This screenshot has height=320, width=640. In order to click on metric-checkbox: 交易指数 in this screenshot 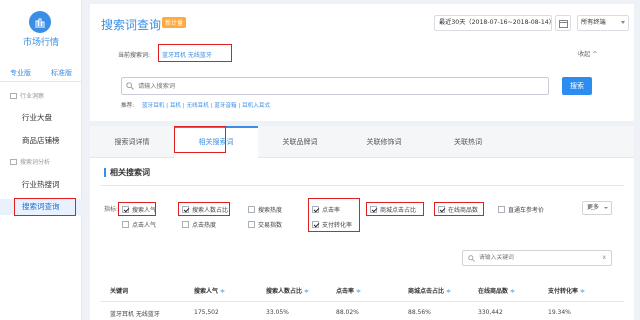, I will do `click(265, 224)`.